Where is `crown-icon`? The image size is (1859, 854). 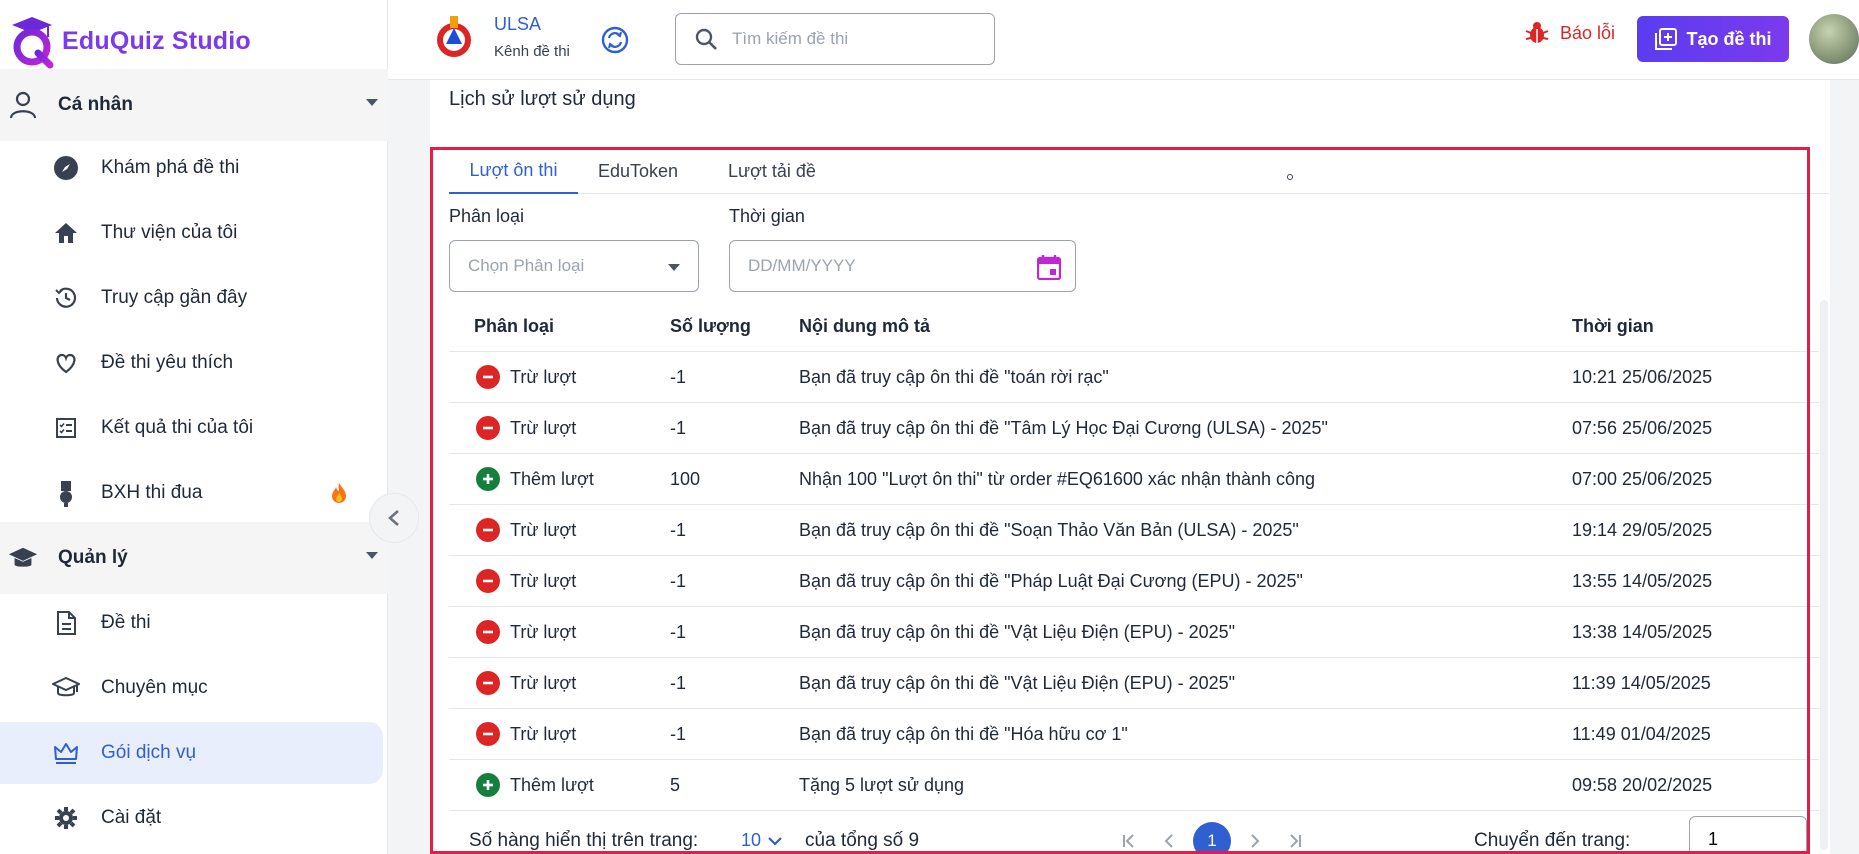
crown-icon is located at coordinates (66, 753).